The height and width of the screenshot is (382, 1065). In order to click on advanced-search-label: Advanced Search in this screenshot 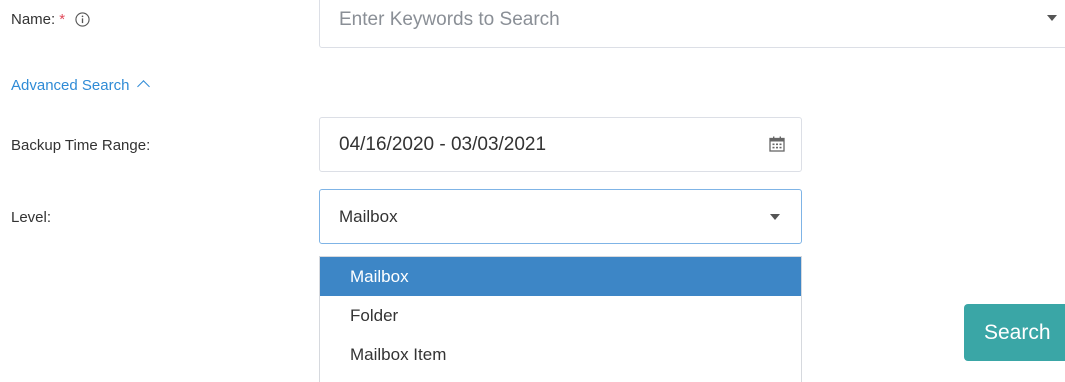, I will do `click(70, 85)`.